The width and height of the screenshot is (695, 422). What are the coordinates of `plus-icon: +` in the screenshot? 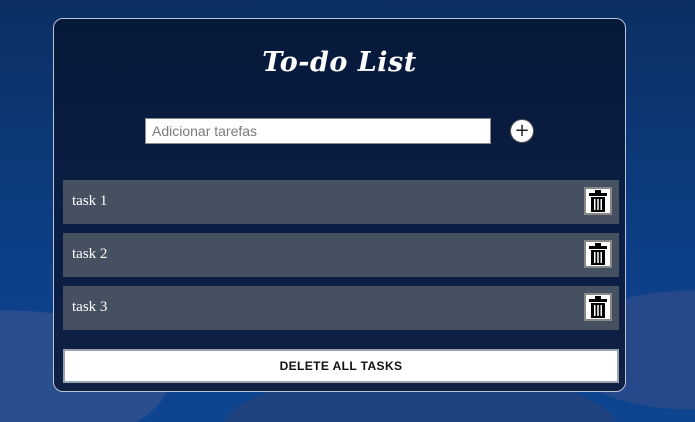 It's located at (522, 130).